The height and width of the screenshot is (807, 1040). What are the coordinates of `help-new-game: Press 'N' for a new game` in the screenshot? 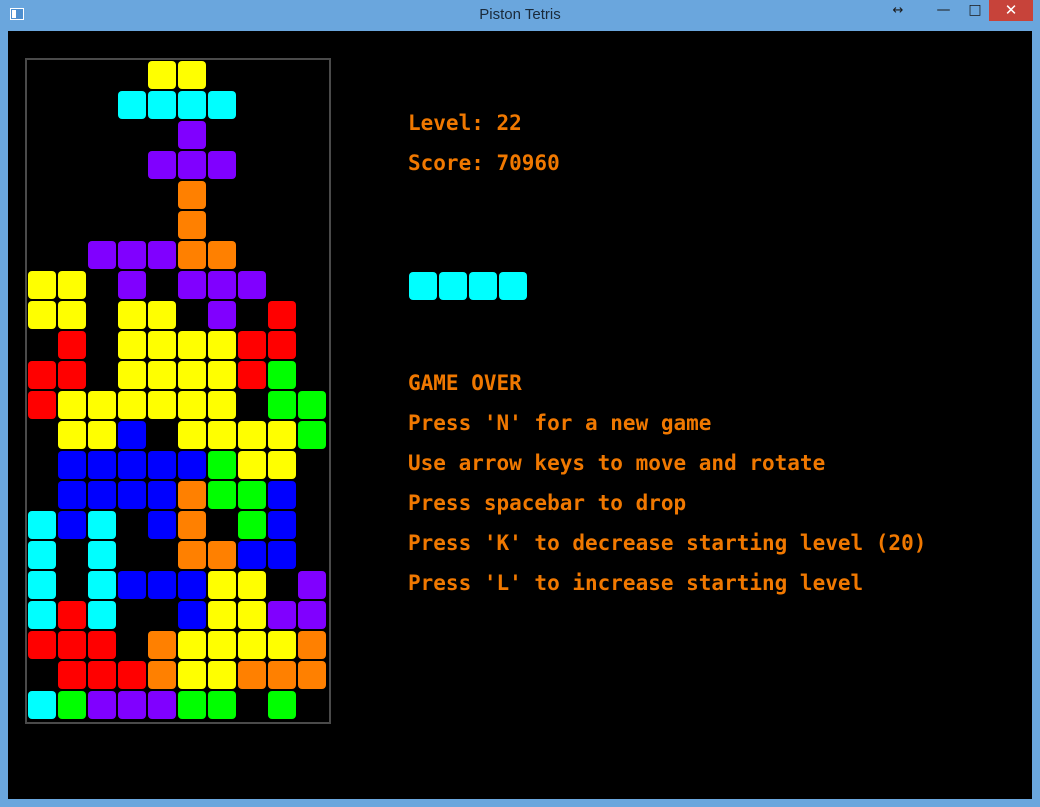 It's located at (560, 423).